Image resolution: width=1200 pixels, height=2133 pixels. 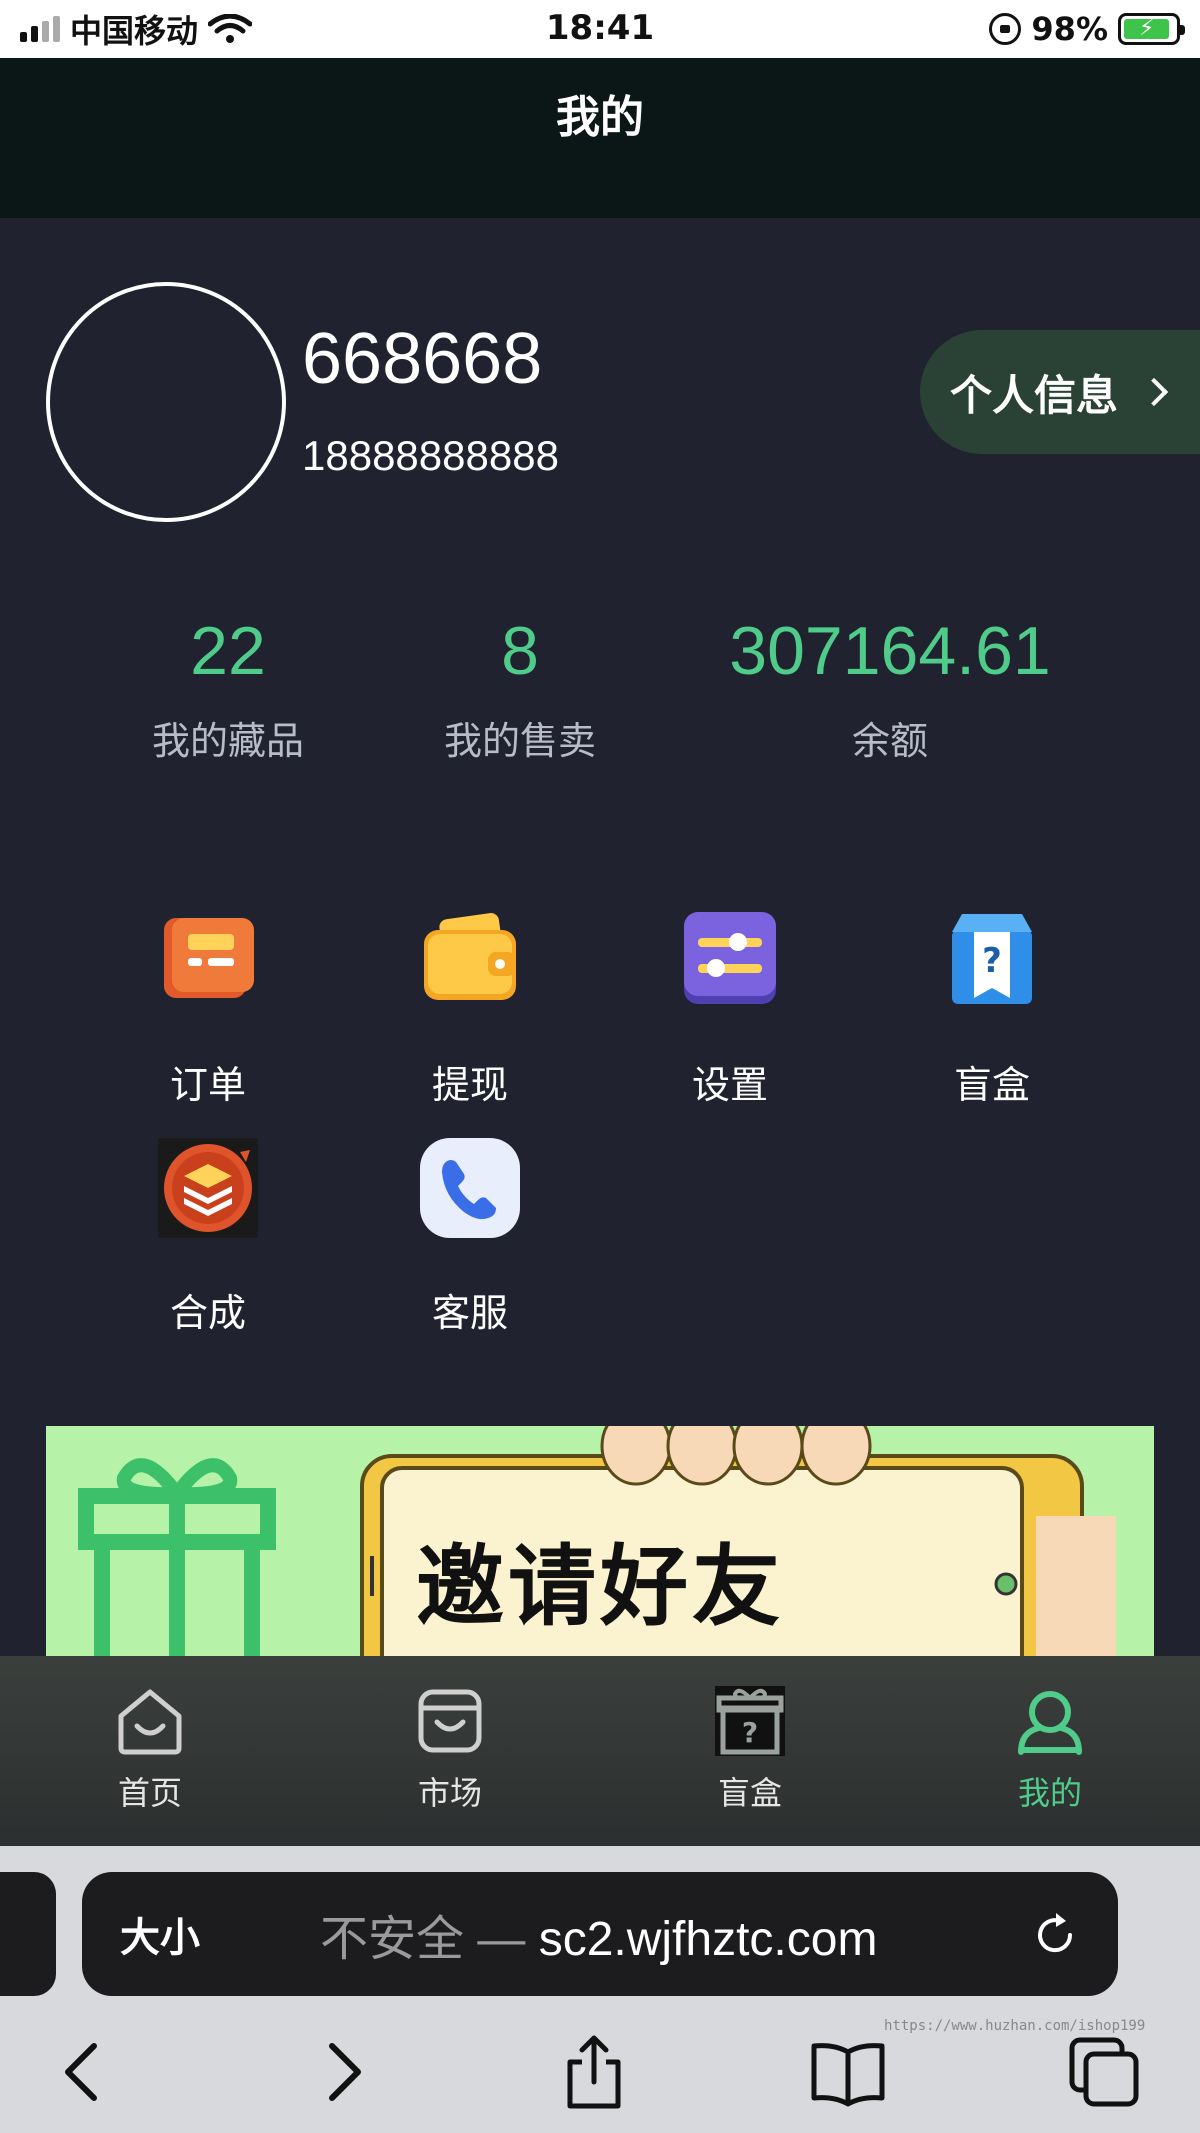 I want to click on tab-label: 我的, so click(x=1049, y=1793).